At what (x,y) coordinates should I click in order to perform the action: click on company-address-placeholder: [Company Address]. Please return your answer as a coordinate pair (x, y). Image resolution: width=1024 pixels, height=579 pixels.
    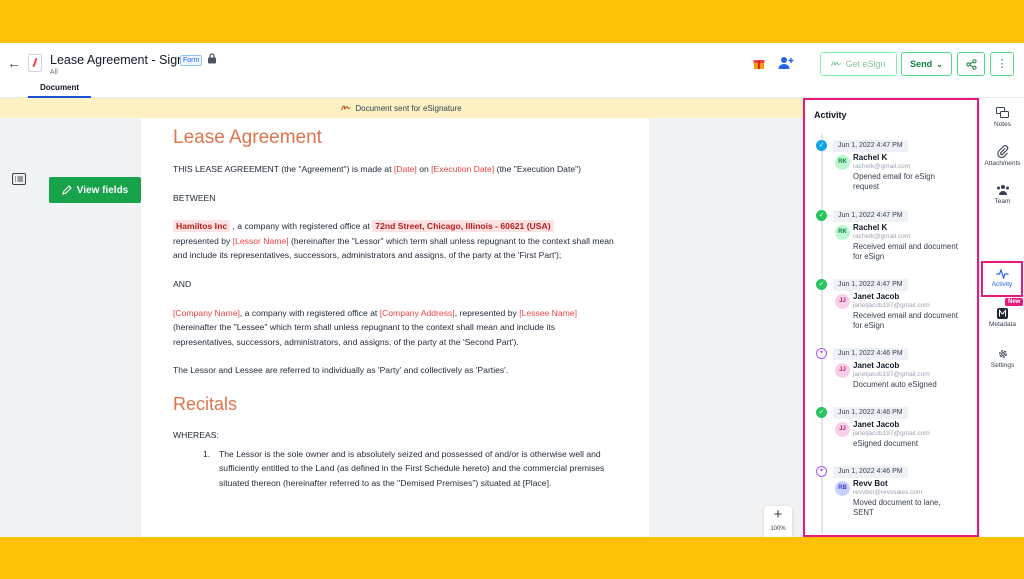
    Looking at the image, I should click on (417, 313).